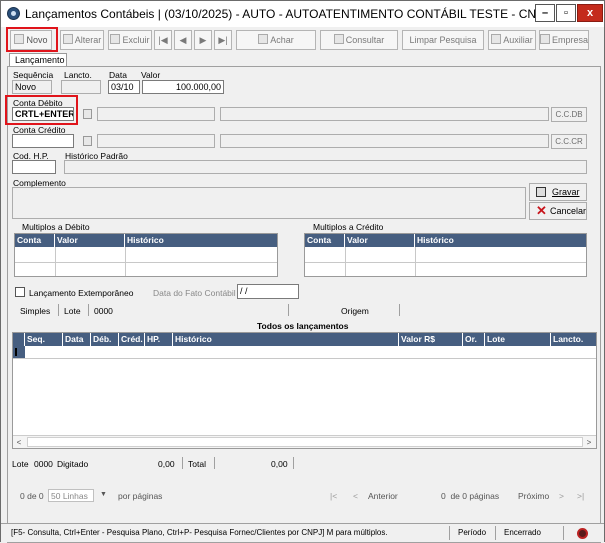  What do you see at coordinates (545, 39) in the screenshot?
I see `company-icon` at bounding box center [545, 39].